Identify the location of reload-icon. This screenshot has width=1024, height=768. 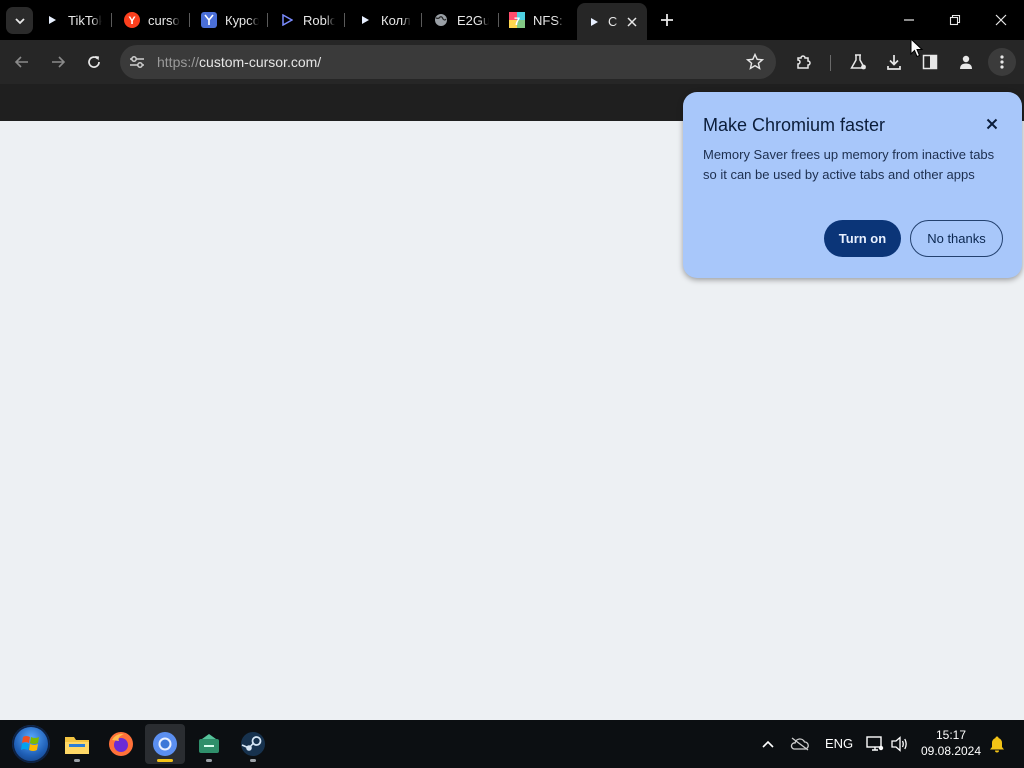
(94, 62).